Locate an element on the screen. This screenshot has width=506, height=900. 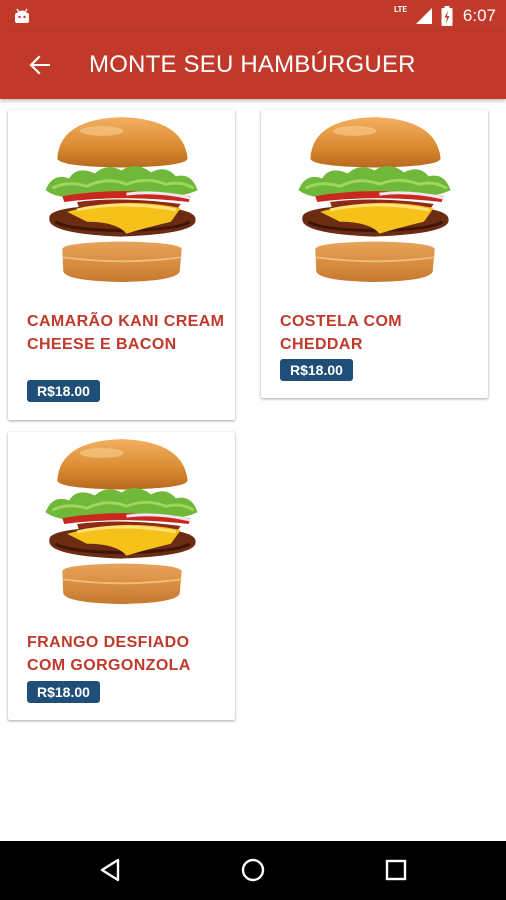
circle-home-icon is located at coordinates (253, 870).